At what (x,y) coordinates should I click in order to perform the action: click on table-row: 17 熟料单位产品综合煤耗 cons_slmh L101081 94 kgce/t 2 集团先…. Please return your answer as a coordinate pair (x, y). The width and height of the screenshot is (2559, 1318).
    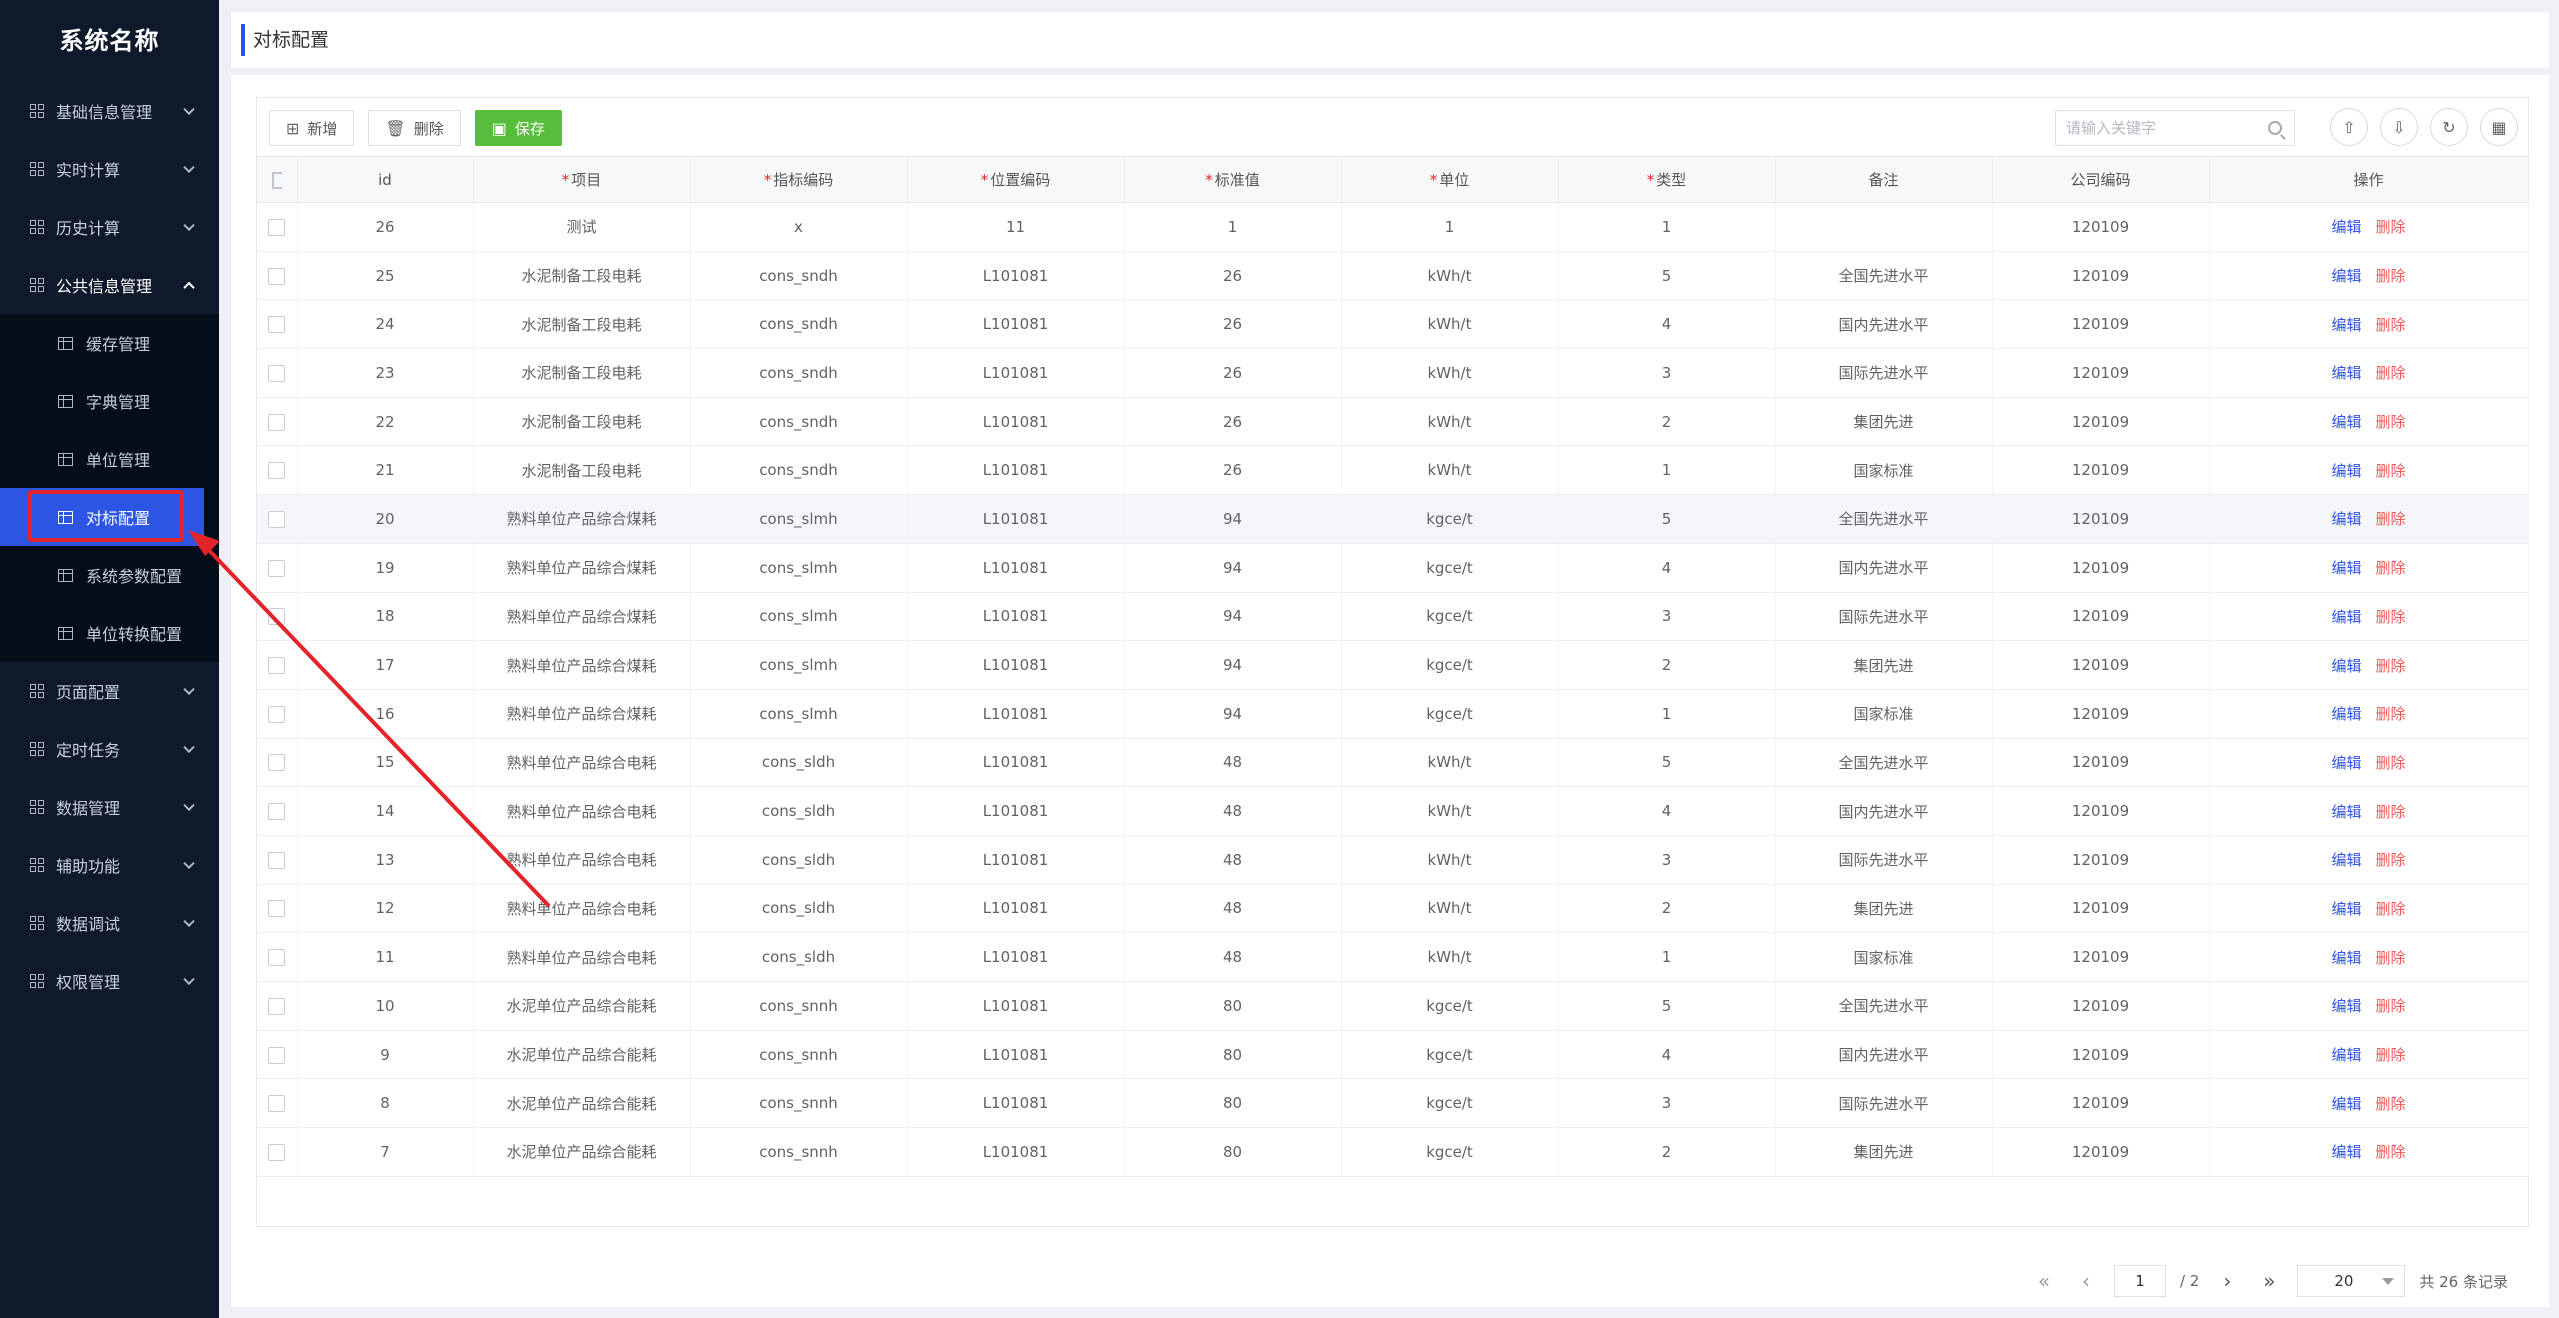
    Looking at the image, I should click on (1393, 665).